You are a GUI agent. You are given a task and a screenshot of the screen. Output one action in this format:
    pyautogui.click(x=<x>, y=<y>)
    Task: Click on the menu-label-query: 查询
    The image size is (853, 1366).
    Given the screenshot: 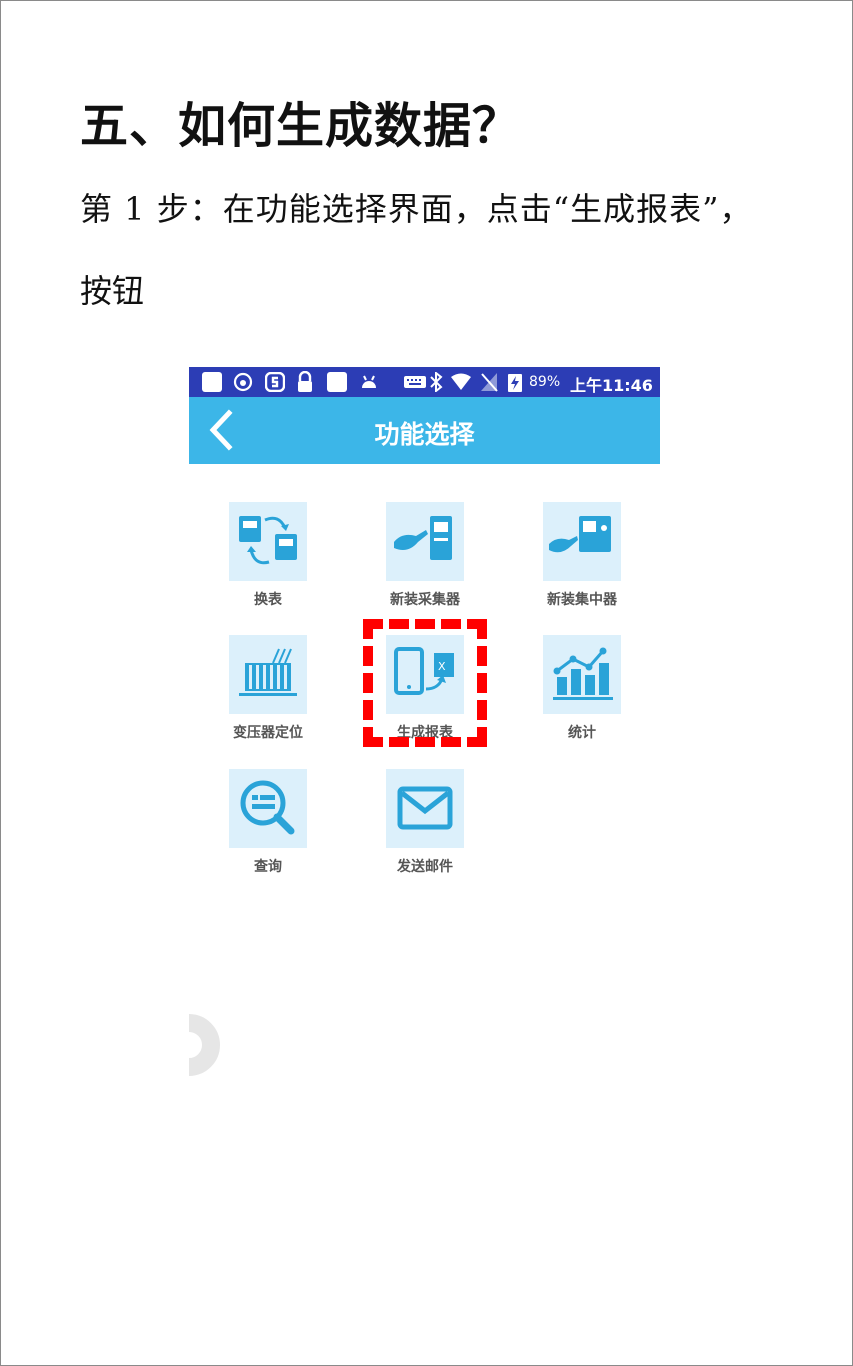 What is the action you would take?
    pyautogui.click(x=268, y=867)
    